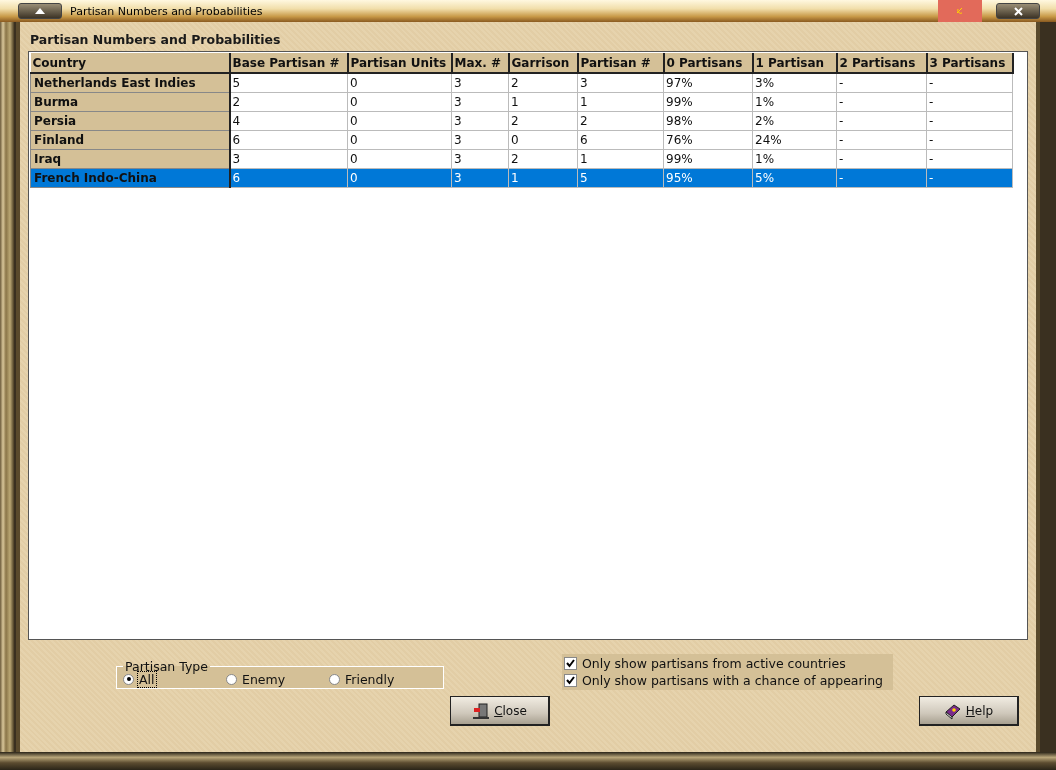  What do you see at coordinates (708, 63) in the screenshot?
I see `column-header: 0 Partisans` at bounding box center [708, 63].